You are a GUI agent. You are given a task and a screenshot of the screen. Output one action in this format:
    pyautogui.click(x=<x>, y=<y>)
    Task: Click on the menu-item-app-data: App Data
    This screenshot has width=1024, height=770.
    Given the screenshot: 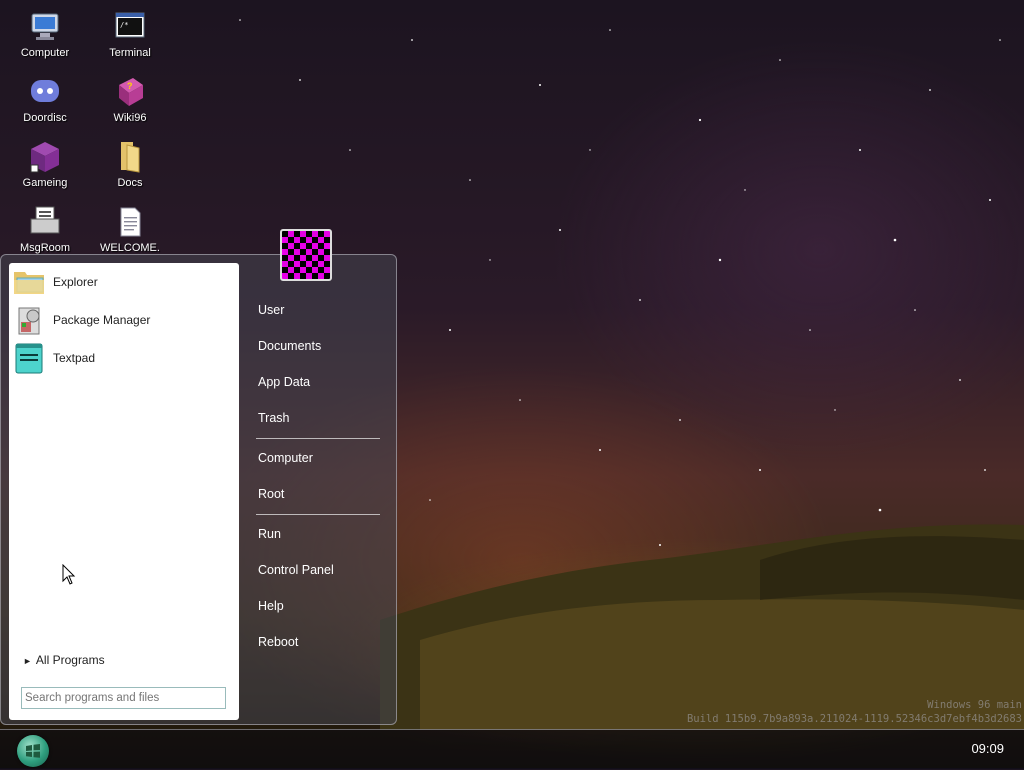 What is the action you would take?
    pyautogui.click(x=284, y=382)
    